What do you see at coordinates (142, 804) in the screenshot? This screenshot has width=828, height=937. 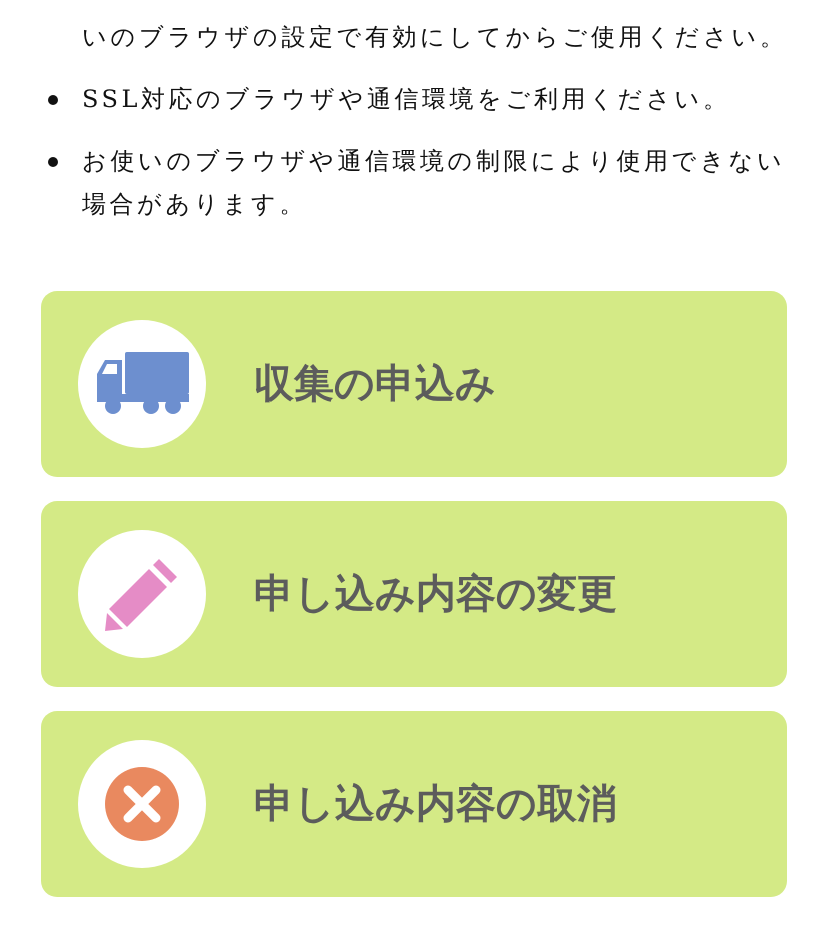 I see `close-icon` at bounding box center [142, 804].